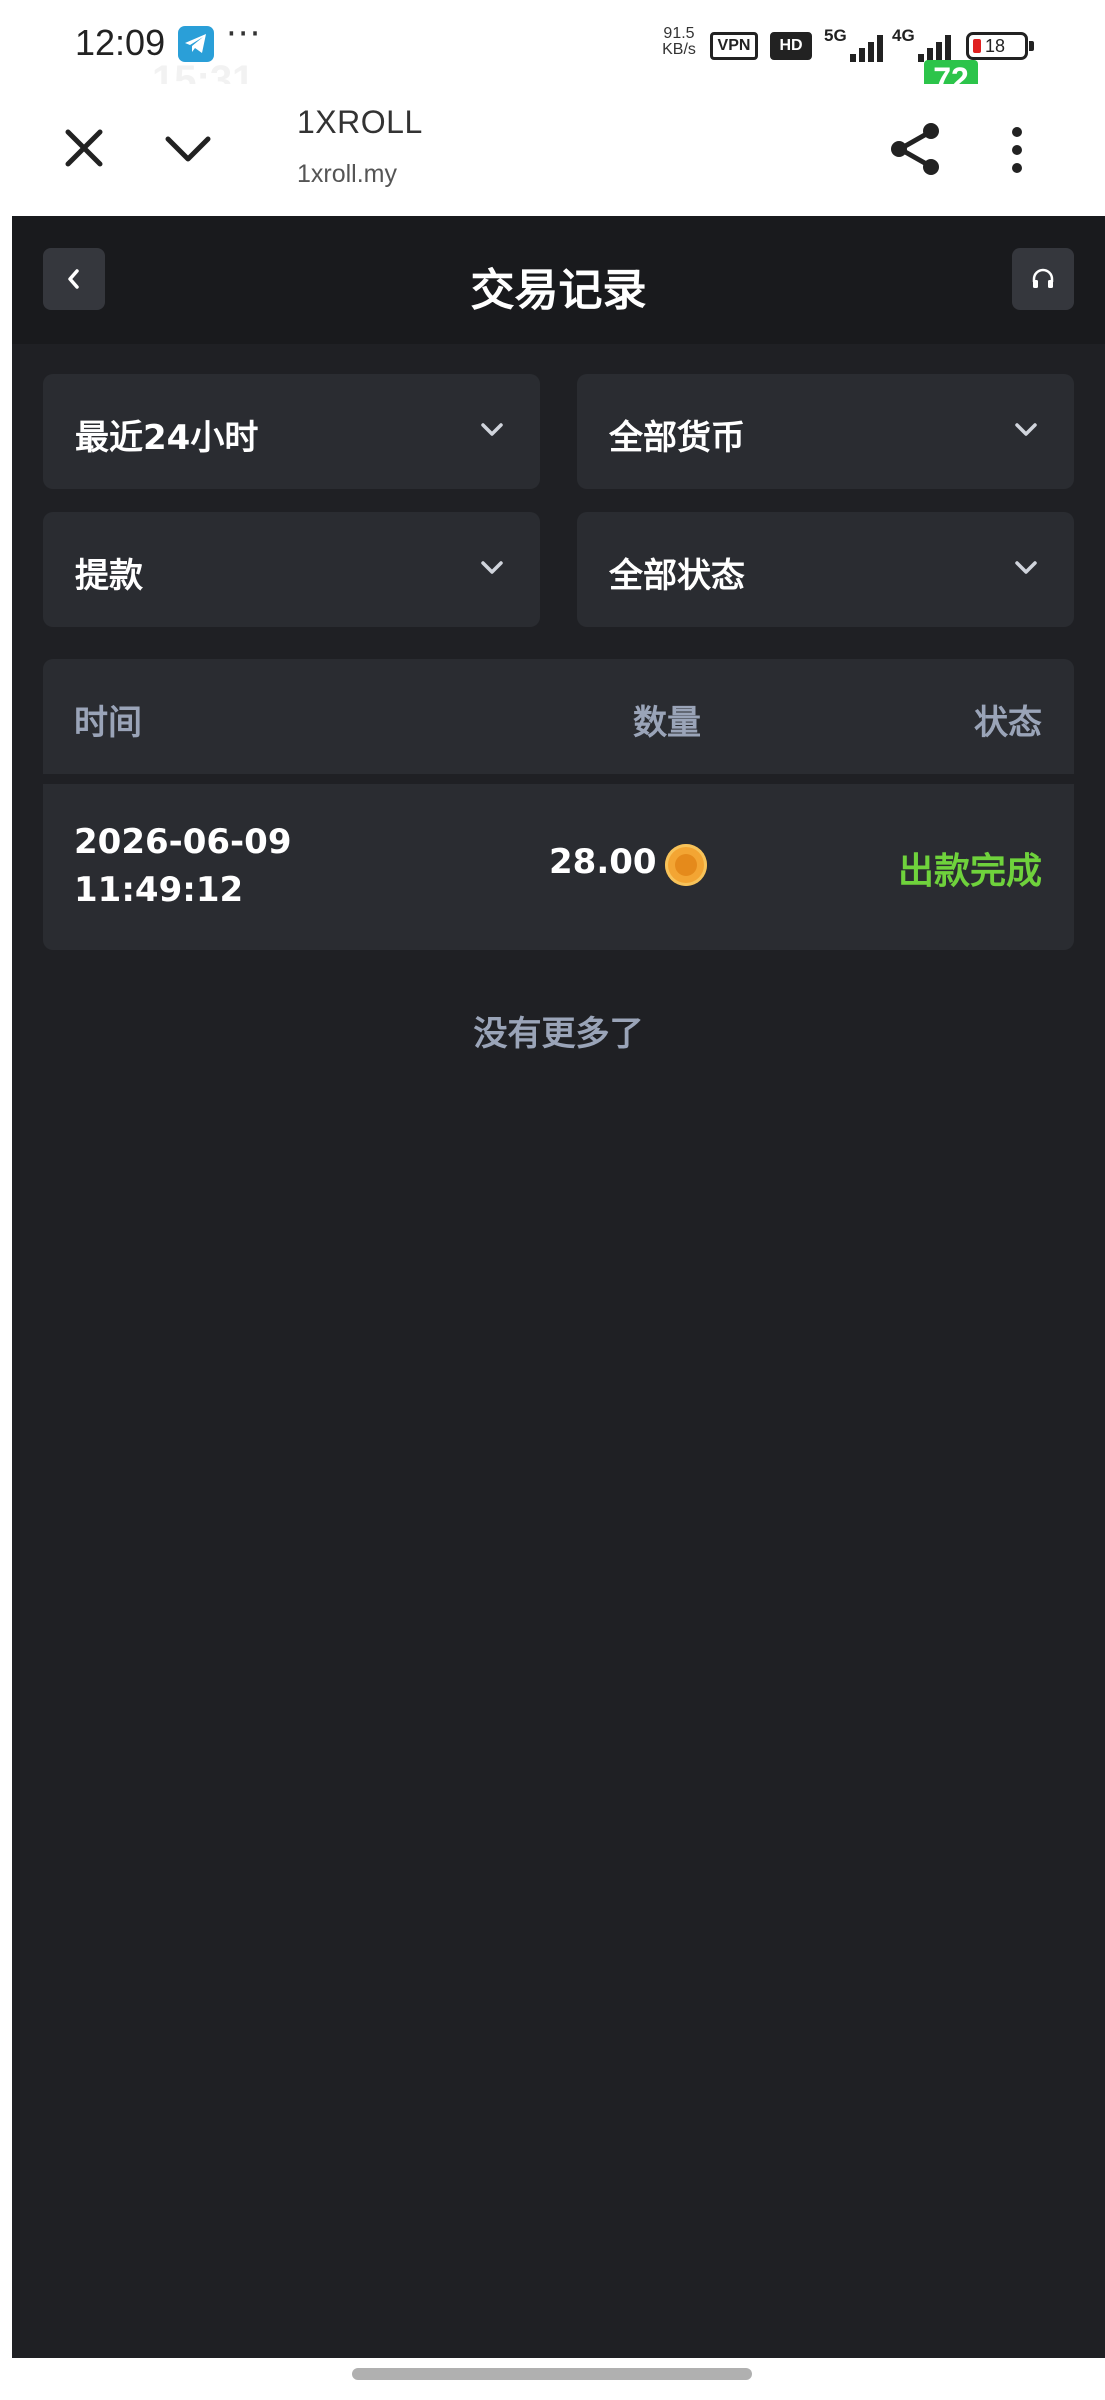  I want to click on currency-select: 全部货币, so click(825, 431).